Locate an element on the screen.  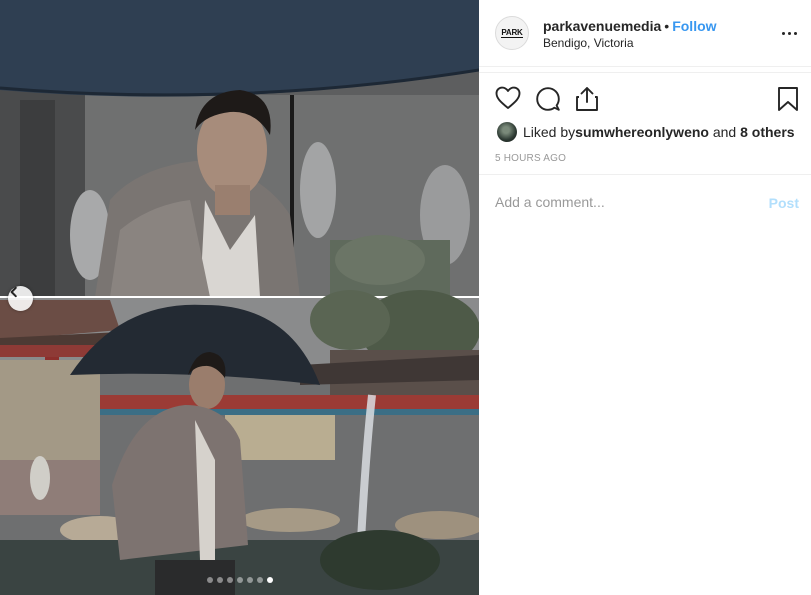
location-link: Bendigo, Victoria is located at coordinates (588, 43).